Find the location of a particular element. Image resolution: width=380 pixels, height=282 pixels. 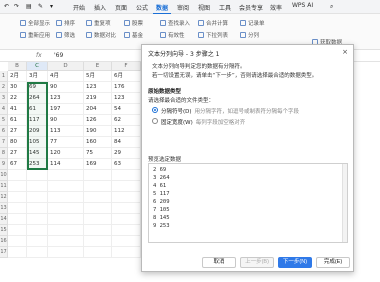

table-cell: 114 is located at coordinates (66, 164).